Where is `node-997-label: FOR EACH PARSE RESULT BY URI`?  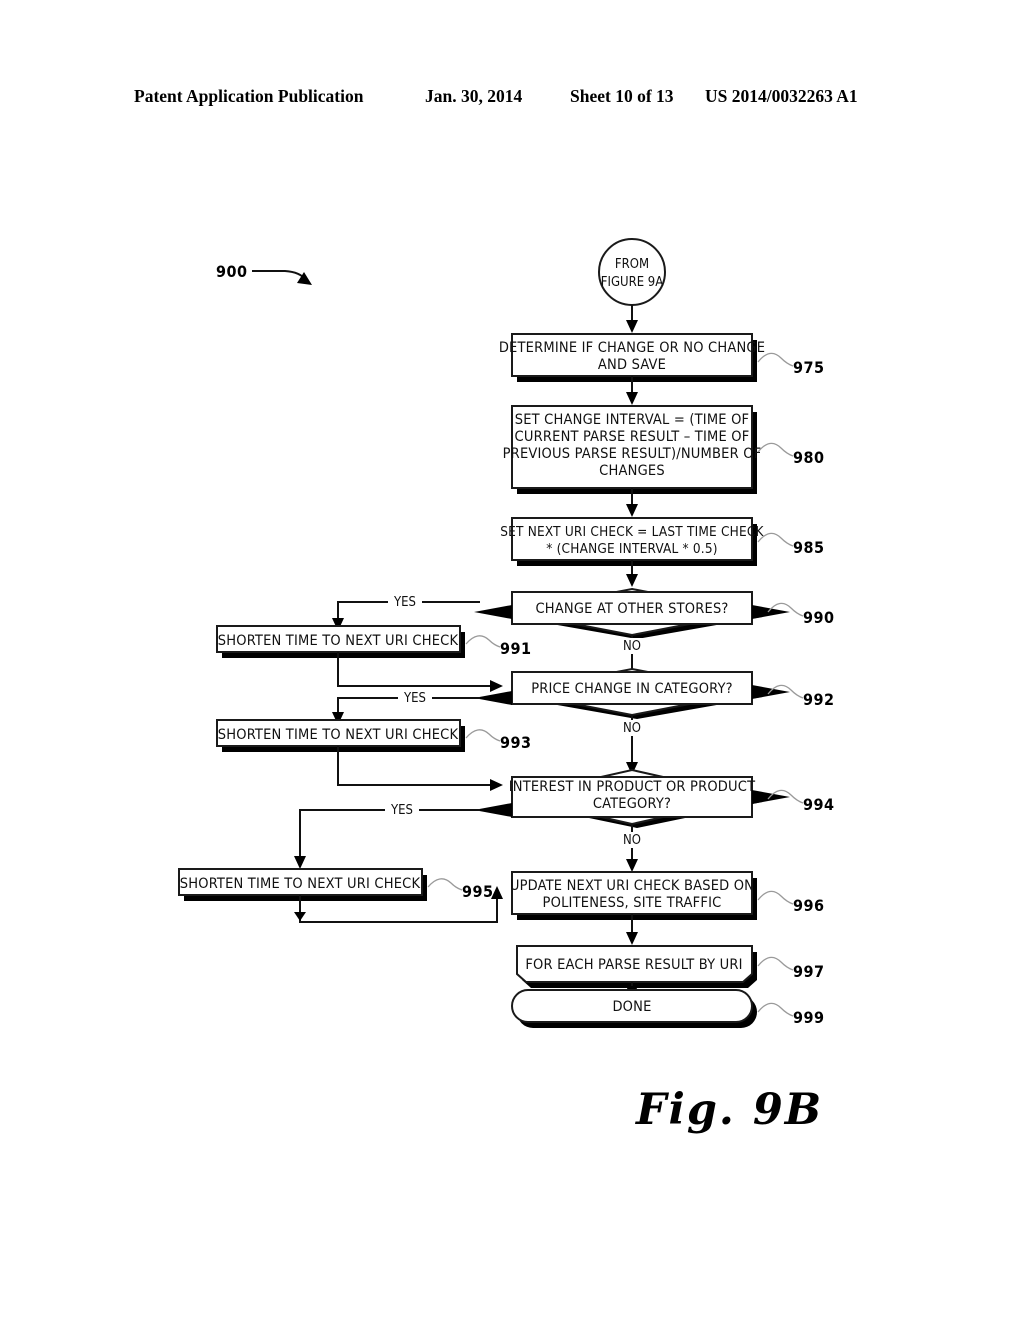
node-997-label: FOR EACH PARSE RESULT BY URI is located at coordinates (633, 965).